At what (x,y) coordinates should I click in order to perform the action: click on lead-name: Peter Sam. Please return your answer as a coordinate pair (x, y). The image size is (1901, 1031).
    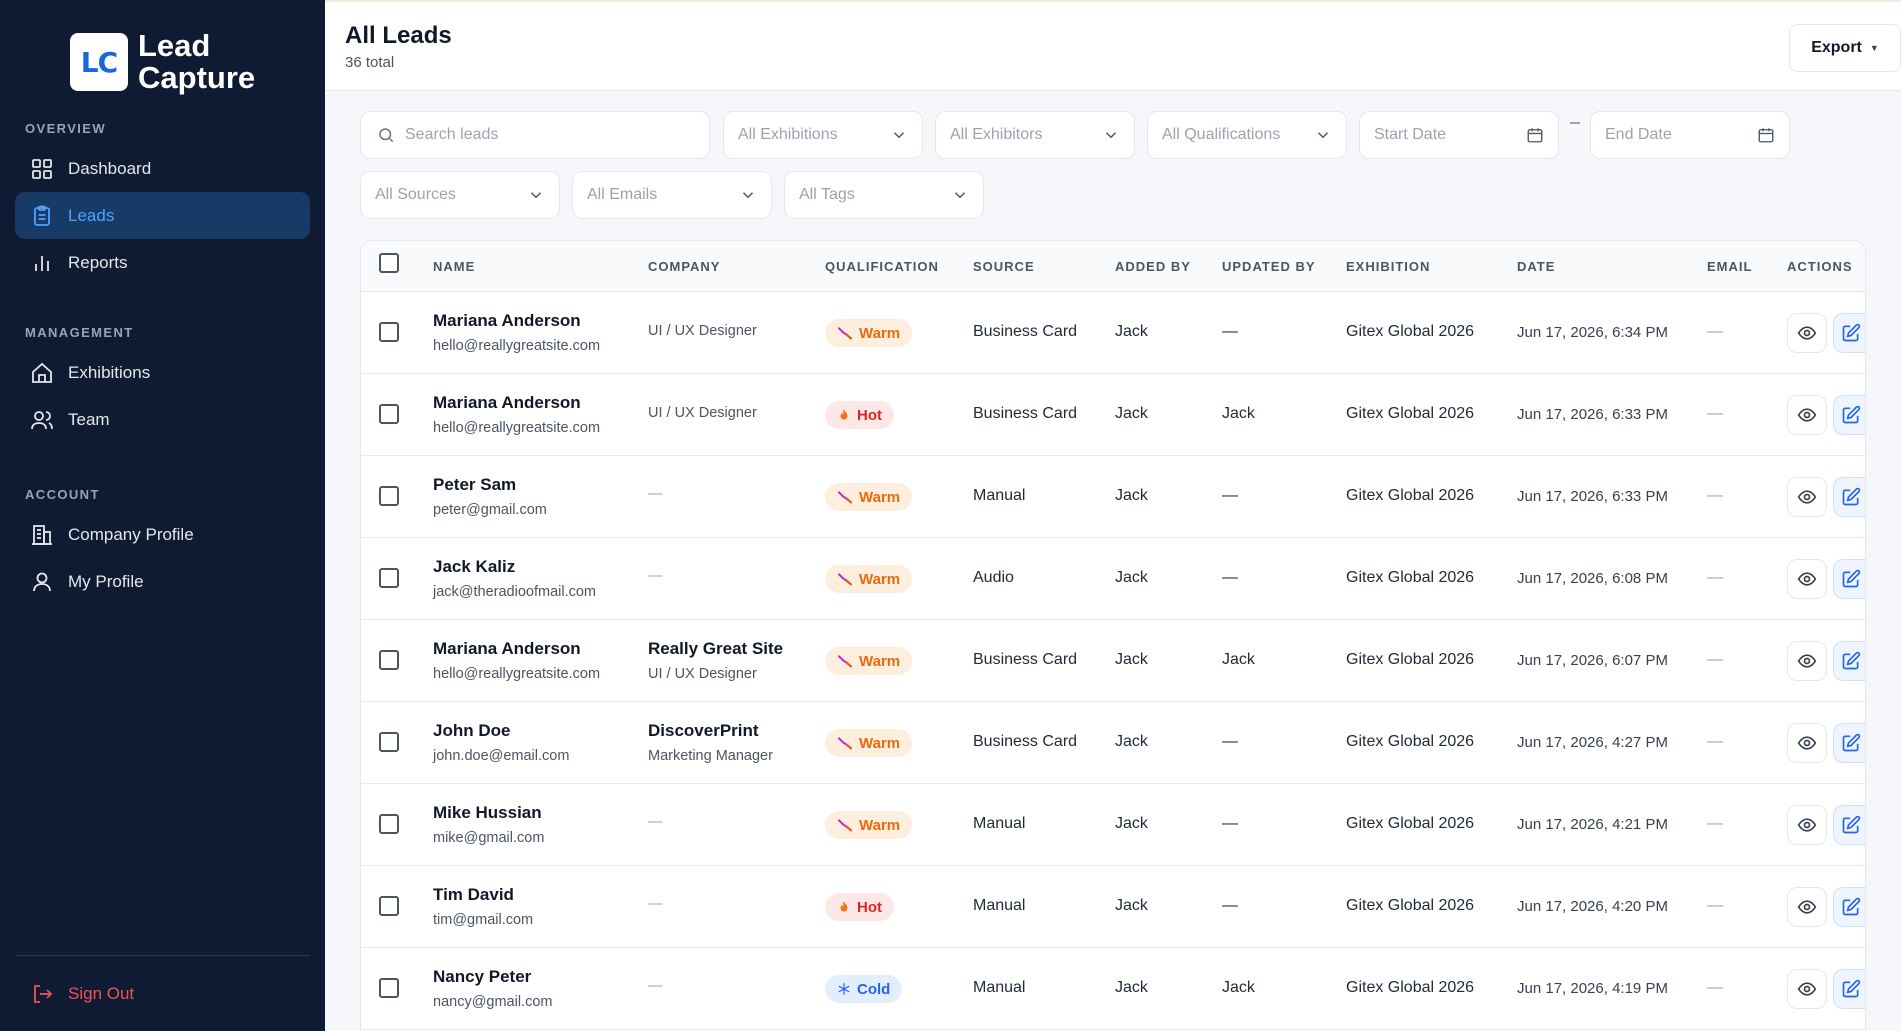
    Looking at the image, I should click on (474, 485).